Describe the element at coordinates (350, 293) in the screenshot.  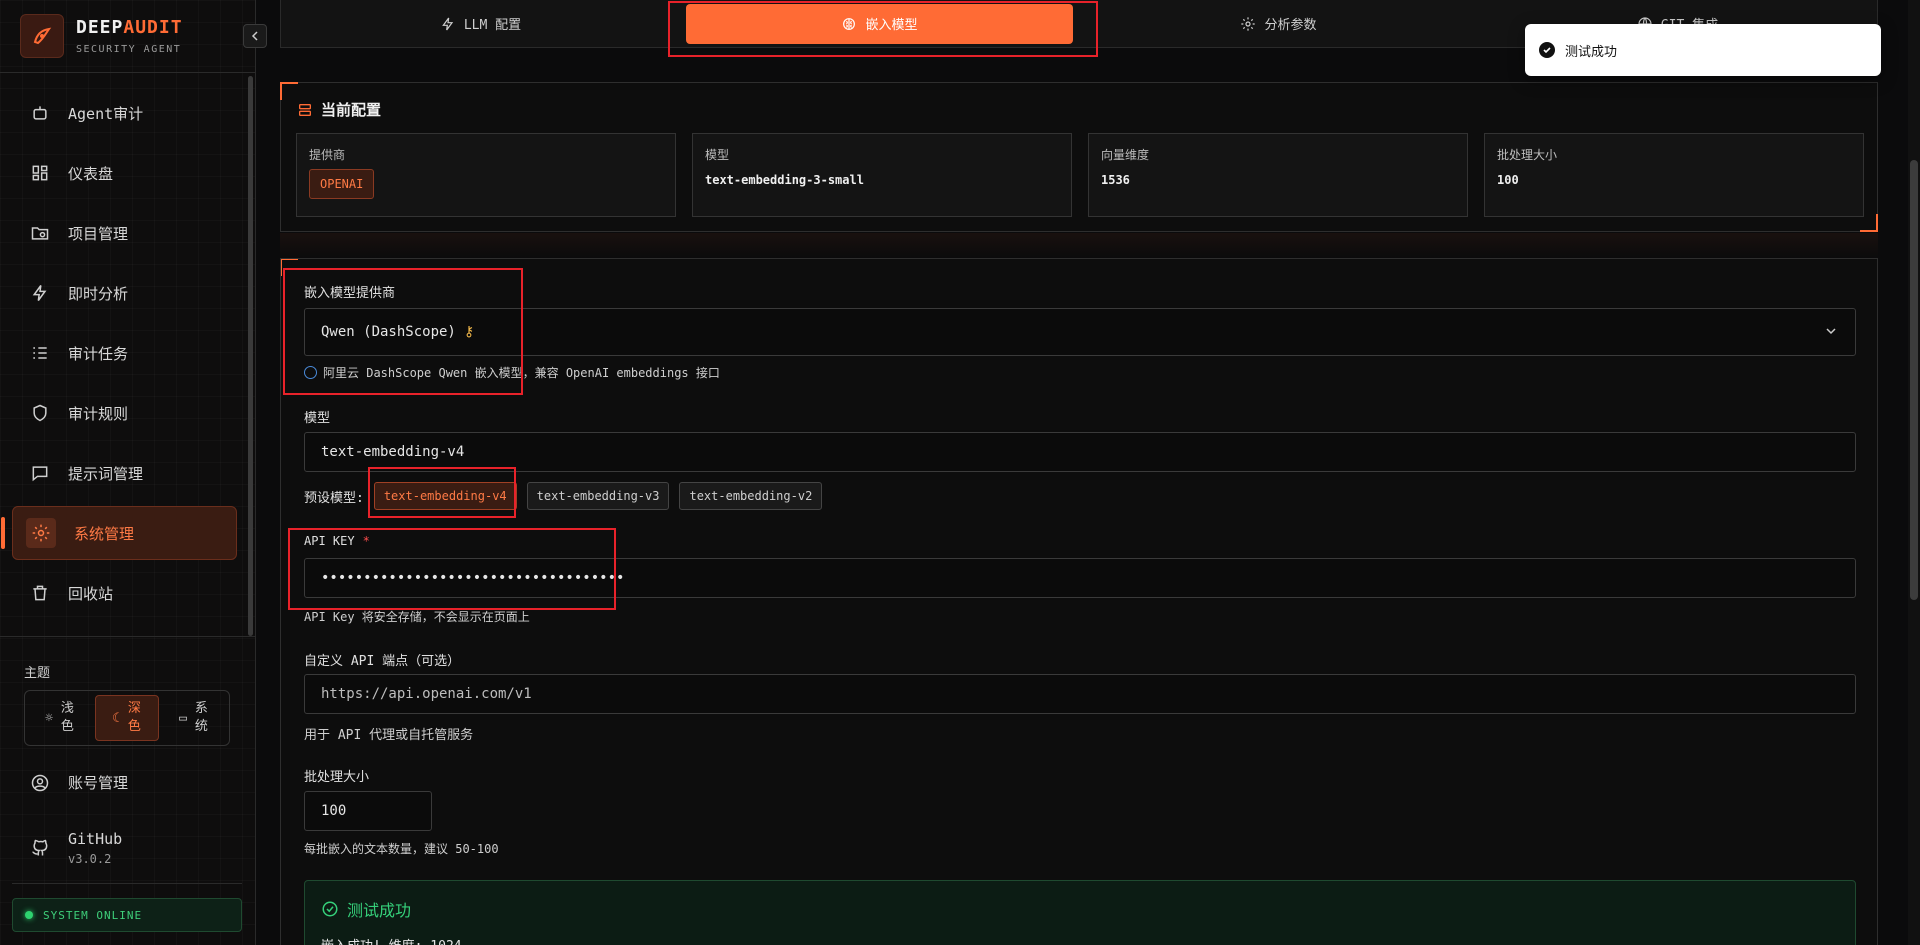
I see `provider-label: 嵌入模型提供商` at that location.